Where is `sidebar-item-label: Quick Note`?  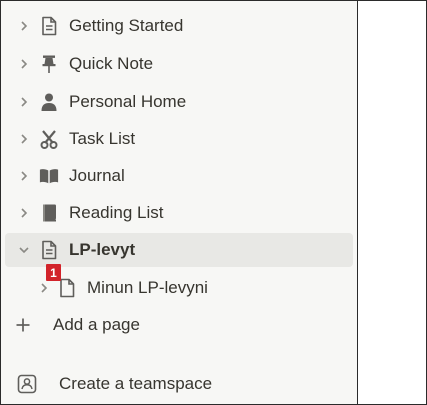
sidebar-item-label: Quick Note is located at coordinates (111, 63).